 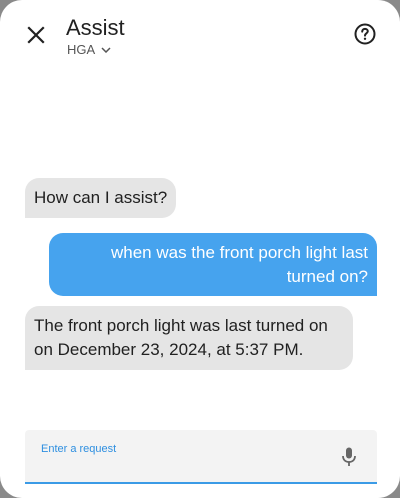 What do you see at coordinates (81, 49) in the screenshot?
I see `pipeline-name: HGA` at bounding box center [81, 49].